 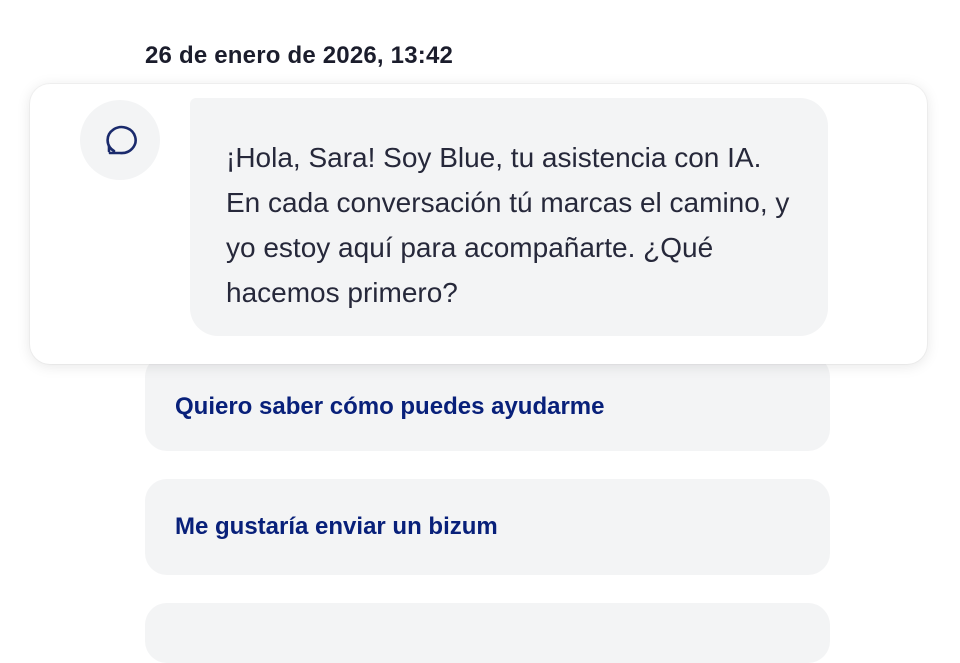 What do you see at coordinates (487, 633) in the screenshot?
I see `suggestion-chip` at bounding box center [487, 633].